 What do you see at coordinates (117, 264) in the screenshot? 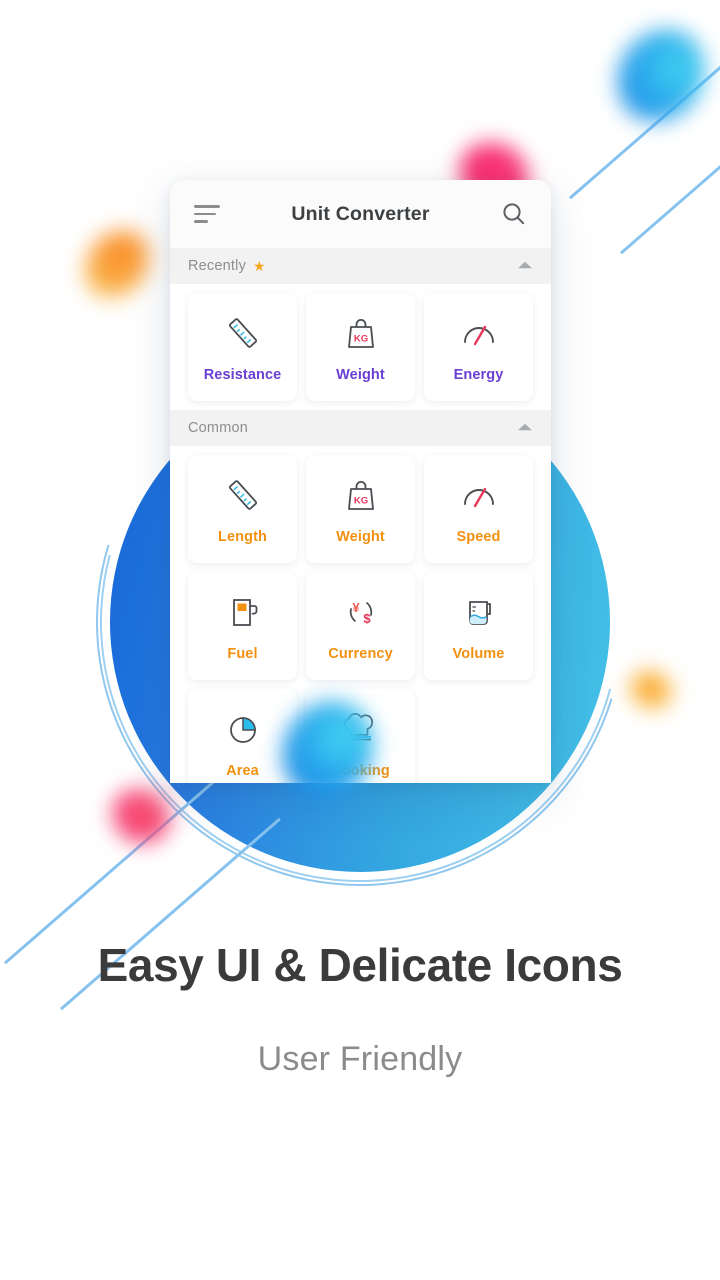
I see `blob-orange-left` at bounding box center [117, 264].